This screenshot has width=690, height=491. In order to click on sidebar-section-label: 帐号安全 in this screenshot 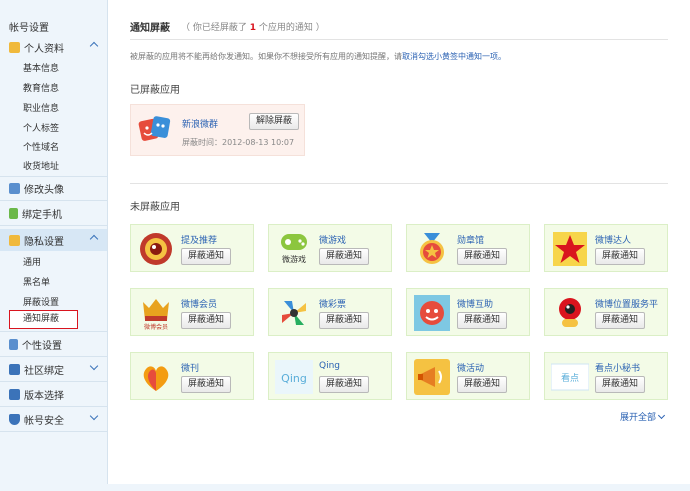, I will do `click(44, 421)`.